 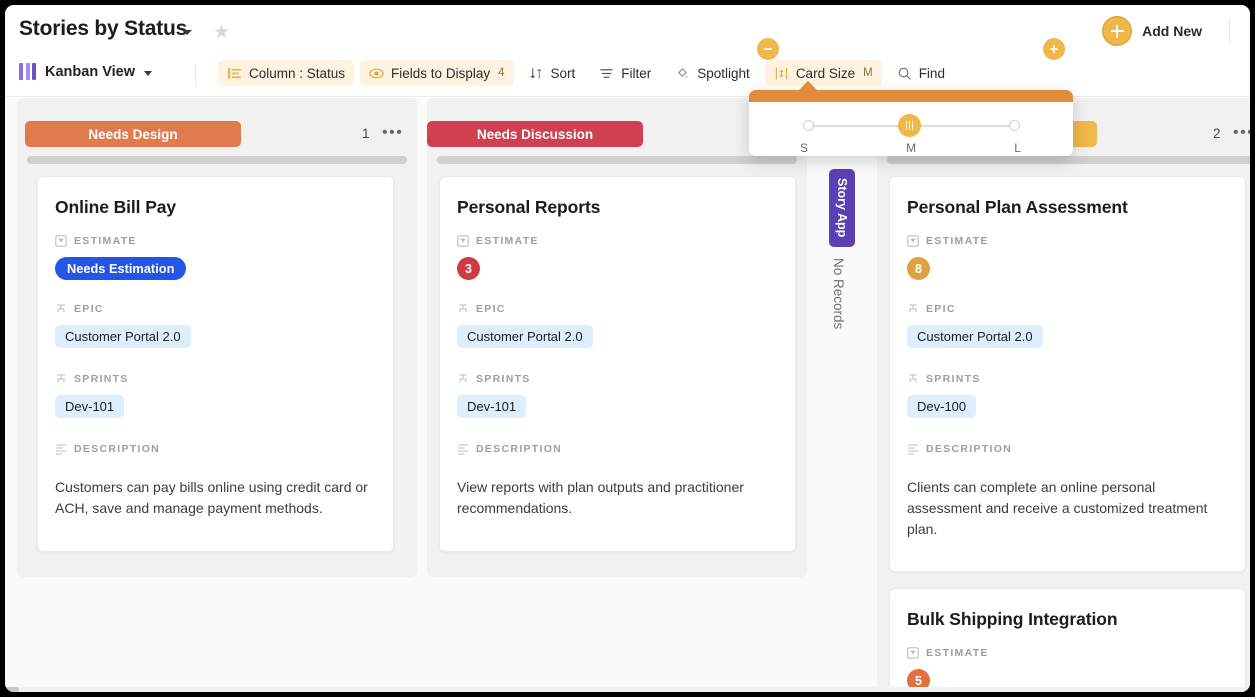 I want to click on card-field-sprints: SPRINTS Dev-101, so click(x=494, y=395).